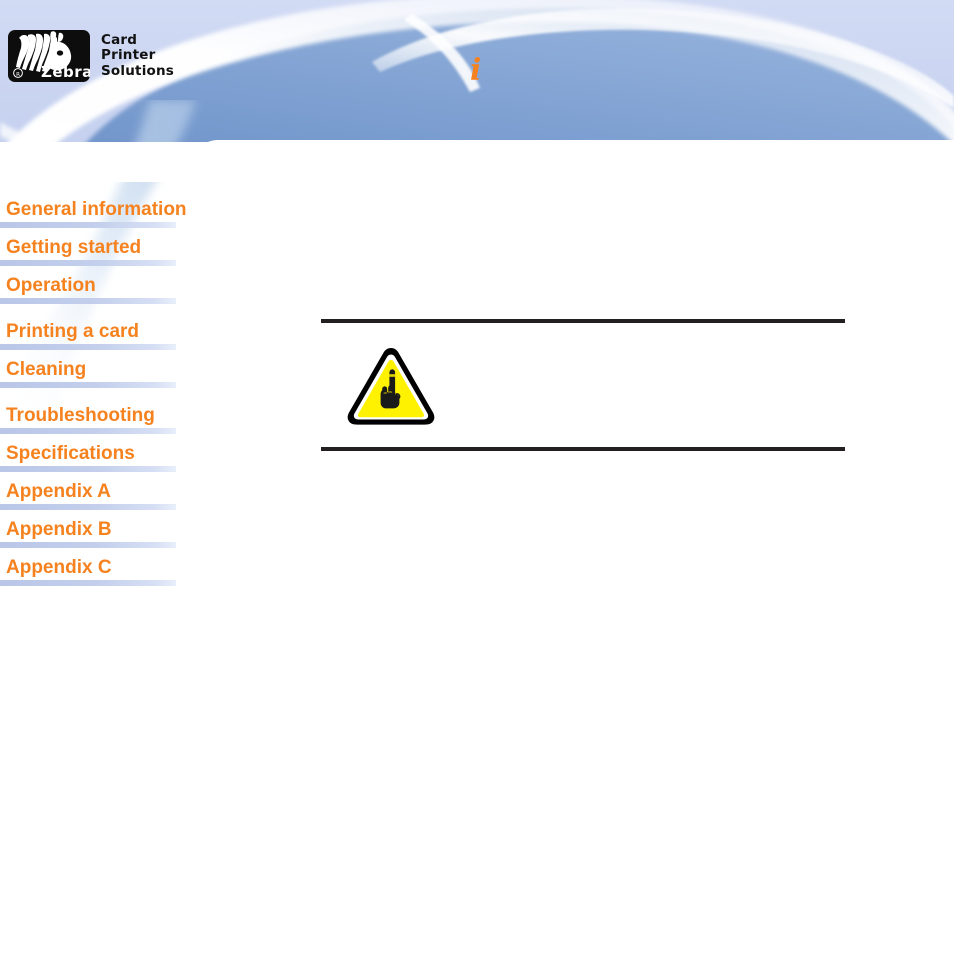  I want to click on sidebar-item-appendix-c: Appendix C, so click(100, 567).